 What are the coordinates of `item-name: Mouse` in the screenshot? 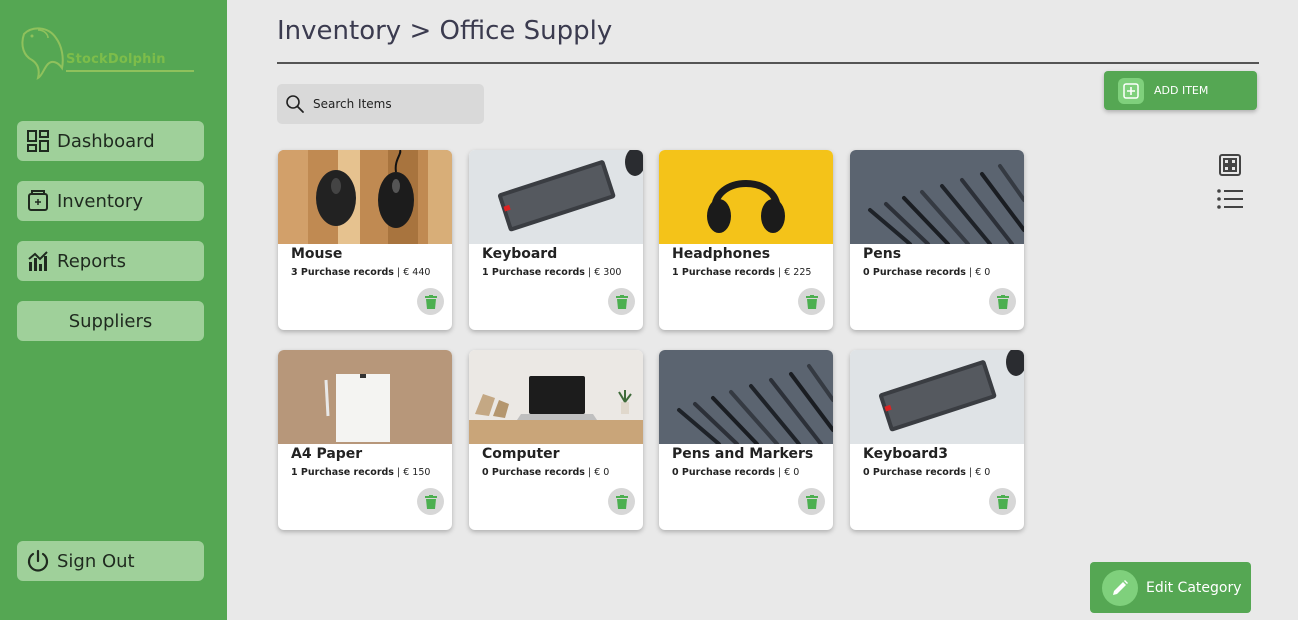 It's located at (317, 254).